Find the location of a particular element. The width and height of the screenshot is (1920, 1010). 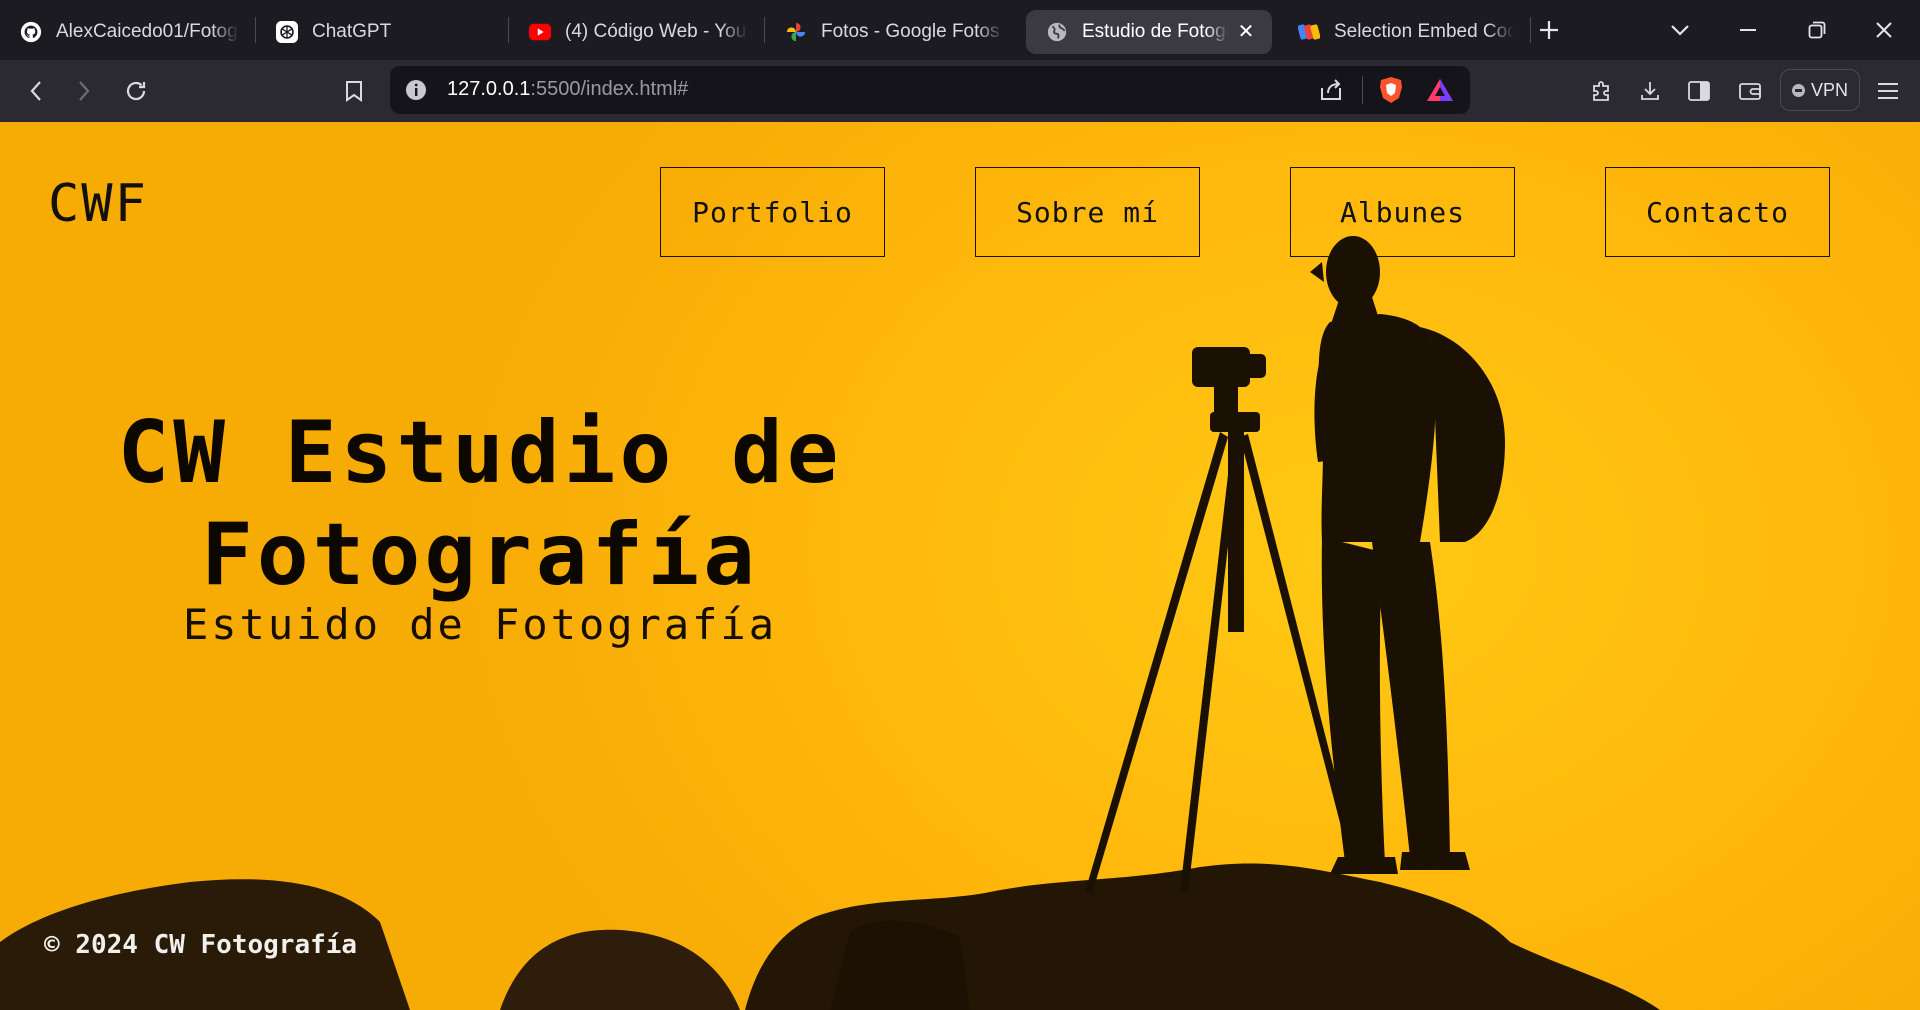

chatgpt-icon is located at coordinates (287, 32).